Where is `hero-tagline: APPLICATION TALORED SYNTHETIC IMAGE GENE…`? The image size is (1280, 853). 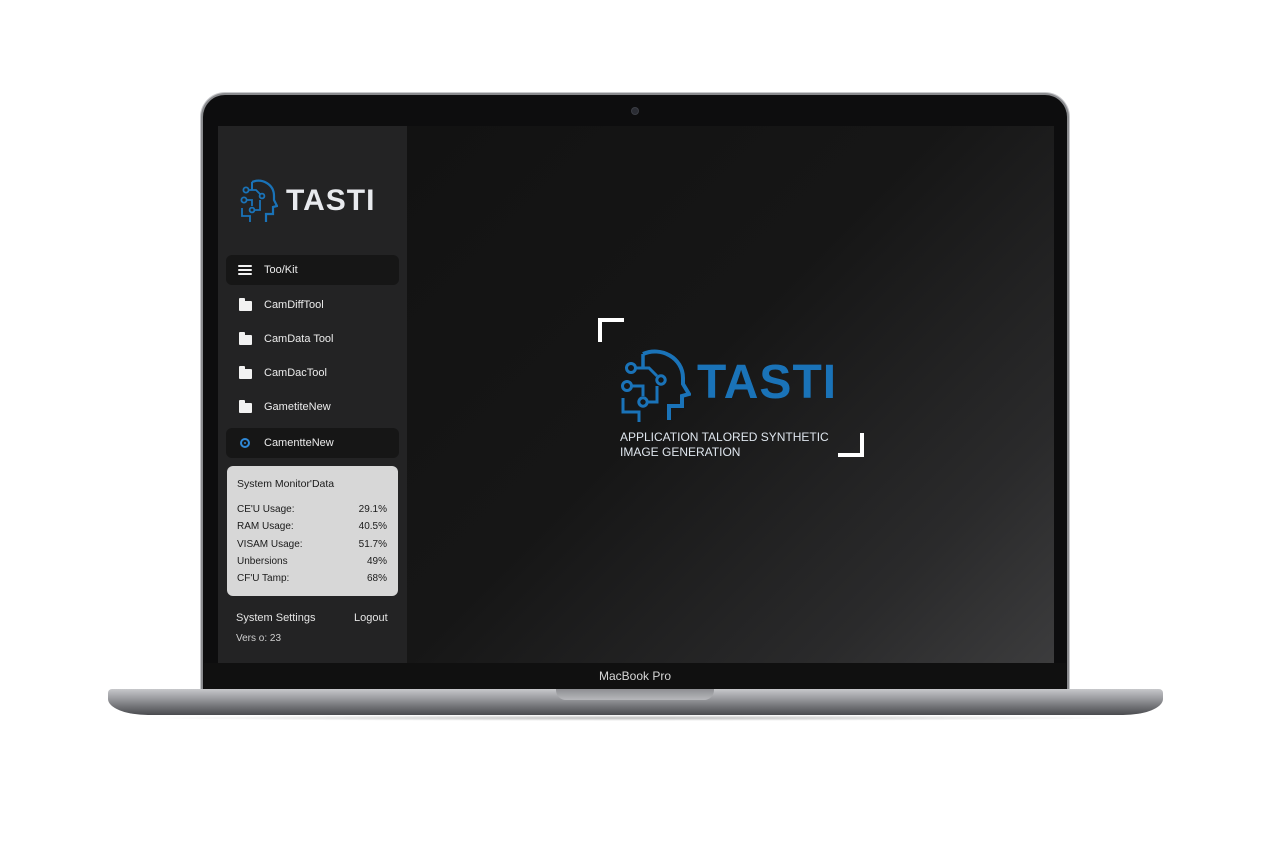
hero-tagline: APPLICATION TALORED SYNTHETIC IMAGE GENE… is located at coordinates (724, 445).